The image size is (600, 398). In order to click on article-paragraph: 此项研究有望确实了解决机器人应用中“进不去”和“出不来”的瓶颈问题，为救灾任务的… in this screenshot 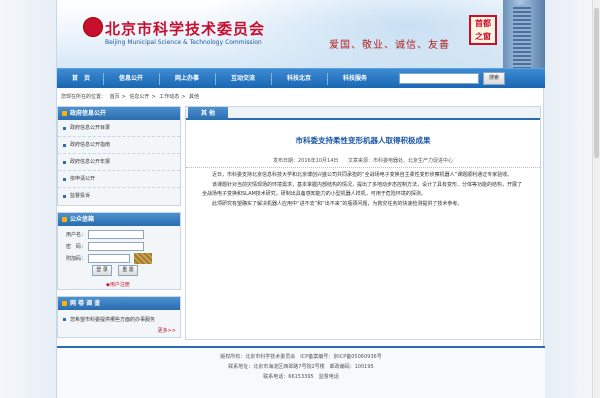, I will do `click(337, 204)`.